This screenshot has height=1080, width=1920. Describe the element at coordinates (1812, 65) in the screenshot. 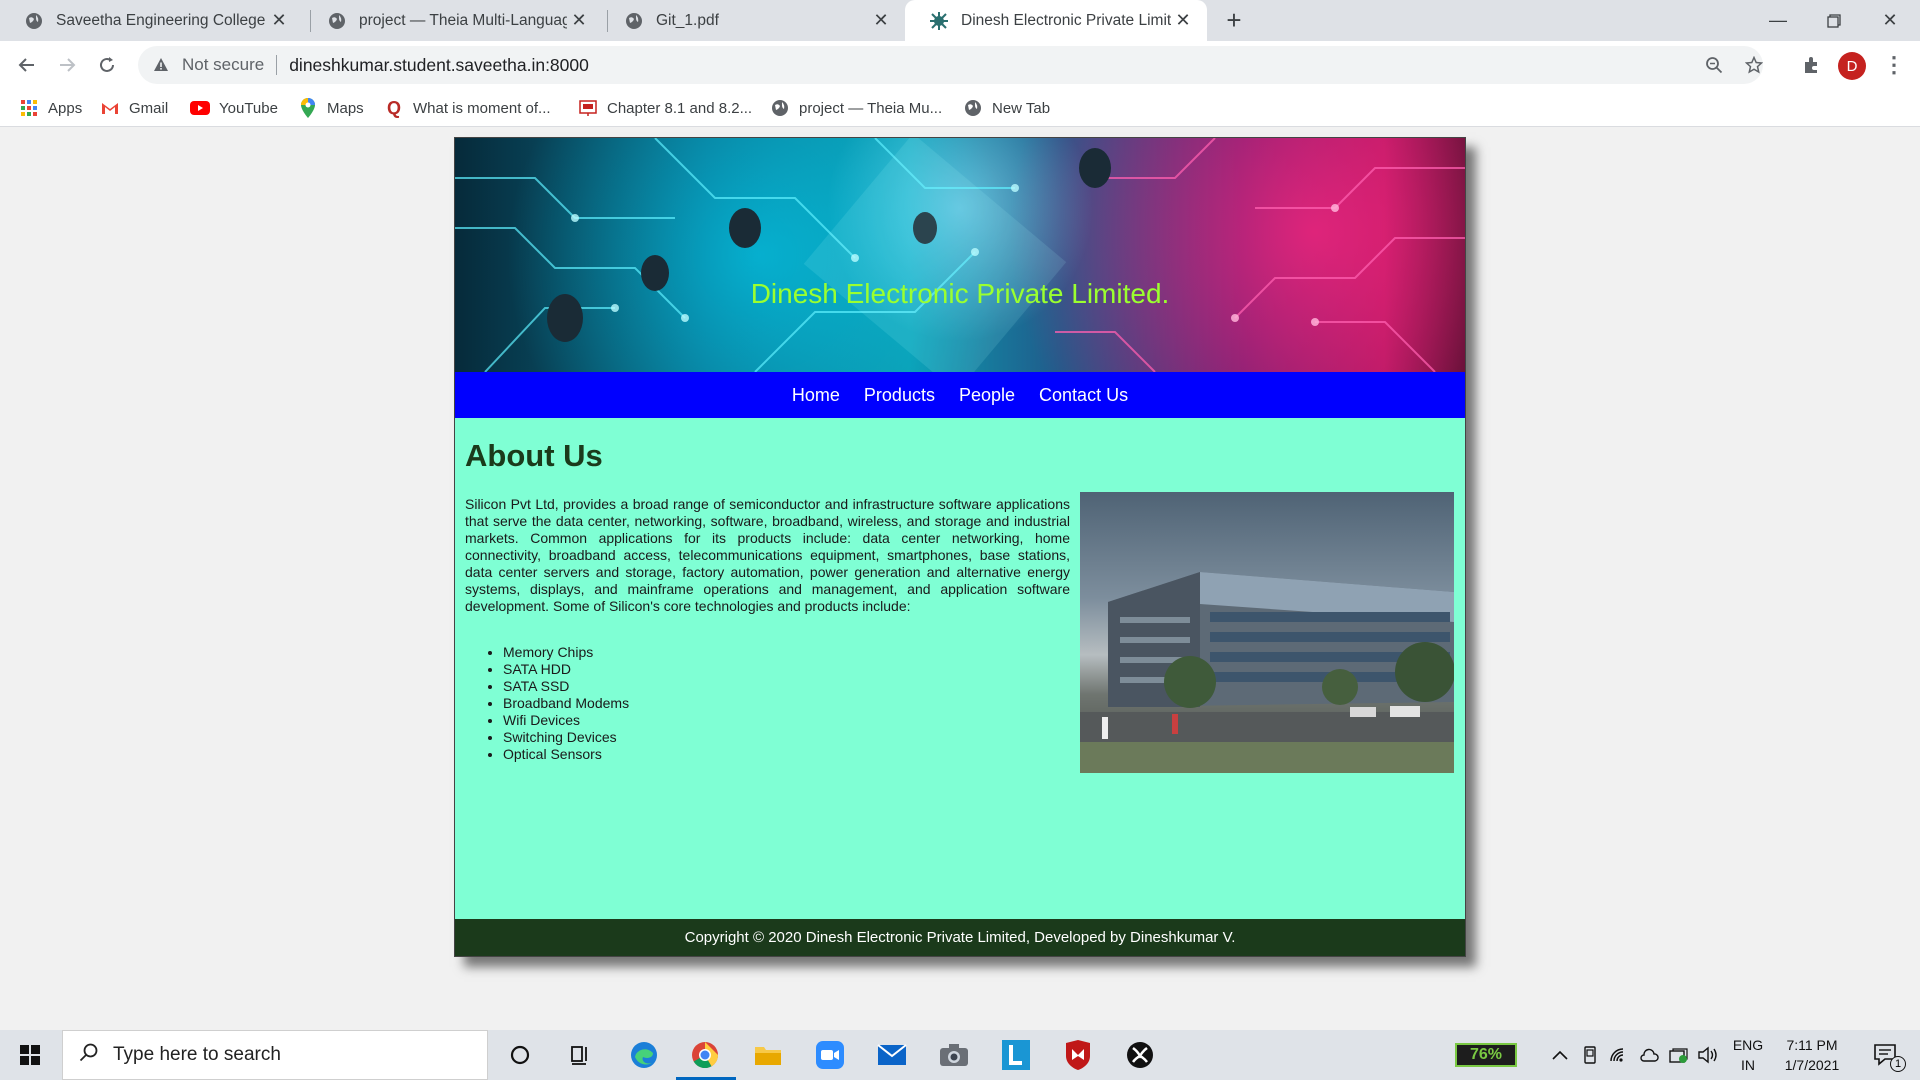

I see `extensions-icon` at that location.